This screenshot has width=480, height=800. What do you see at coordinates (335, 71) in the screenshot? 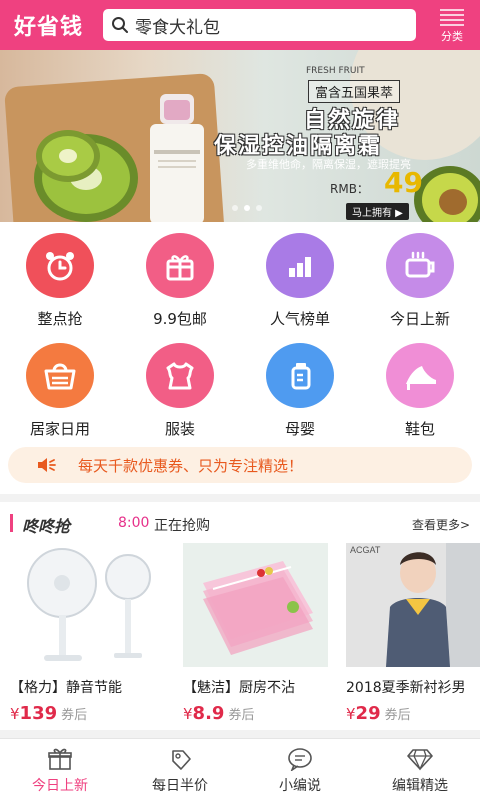
I see `banner-fresh-label: FRESH FRUIT` at bounding box center [335, 71].